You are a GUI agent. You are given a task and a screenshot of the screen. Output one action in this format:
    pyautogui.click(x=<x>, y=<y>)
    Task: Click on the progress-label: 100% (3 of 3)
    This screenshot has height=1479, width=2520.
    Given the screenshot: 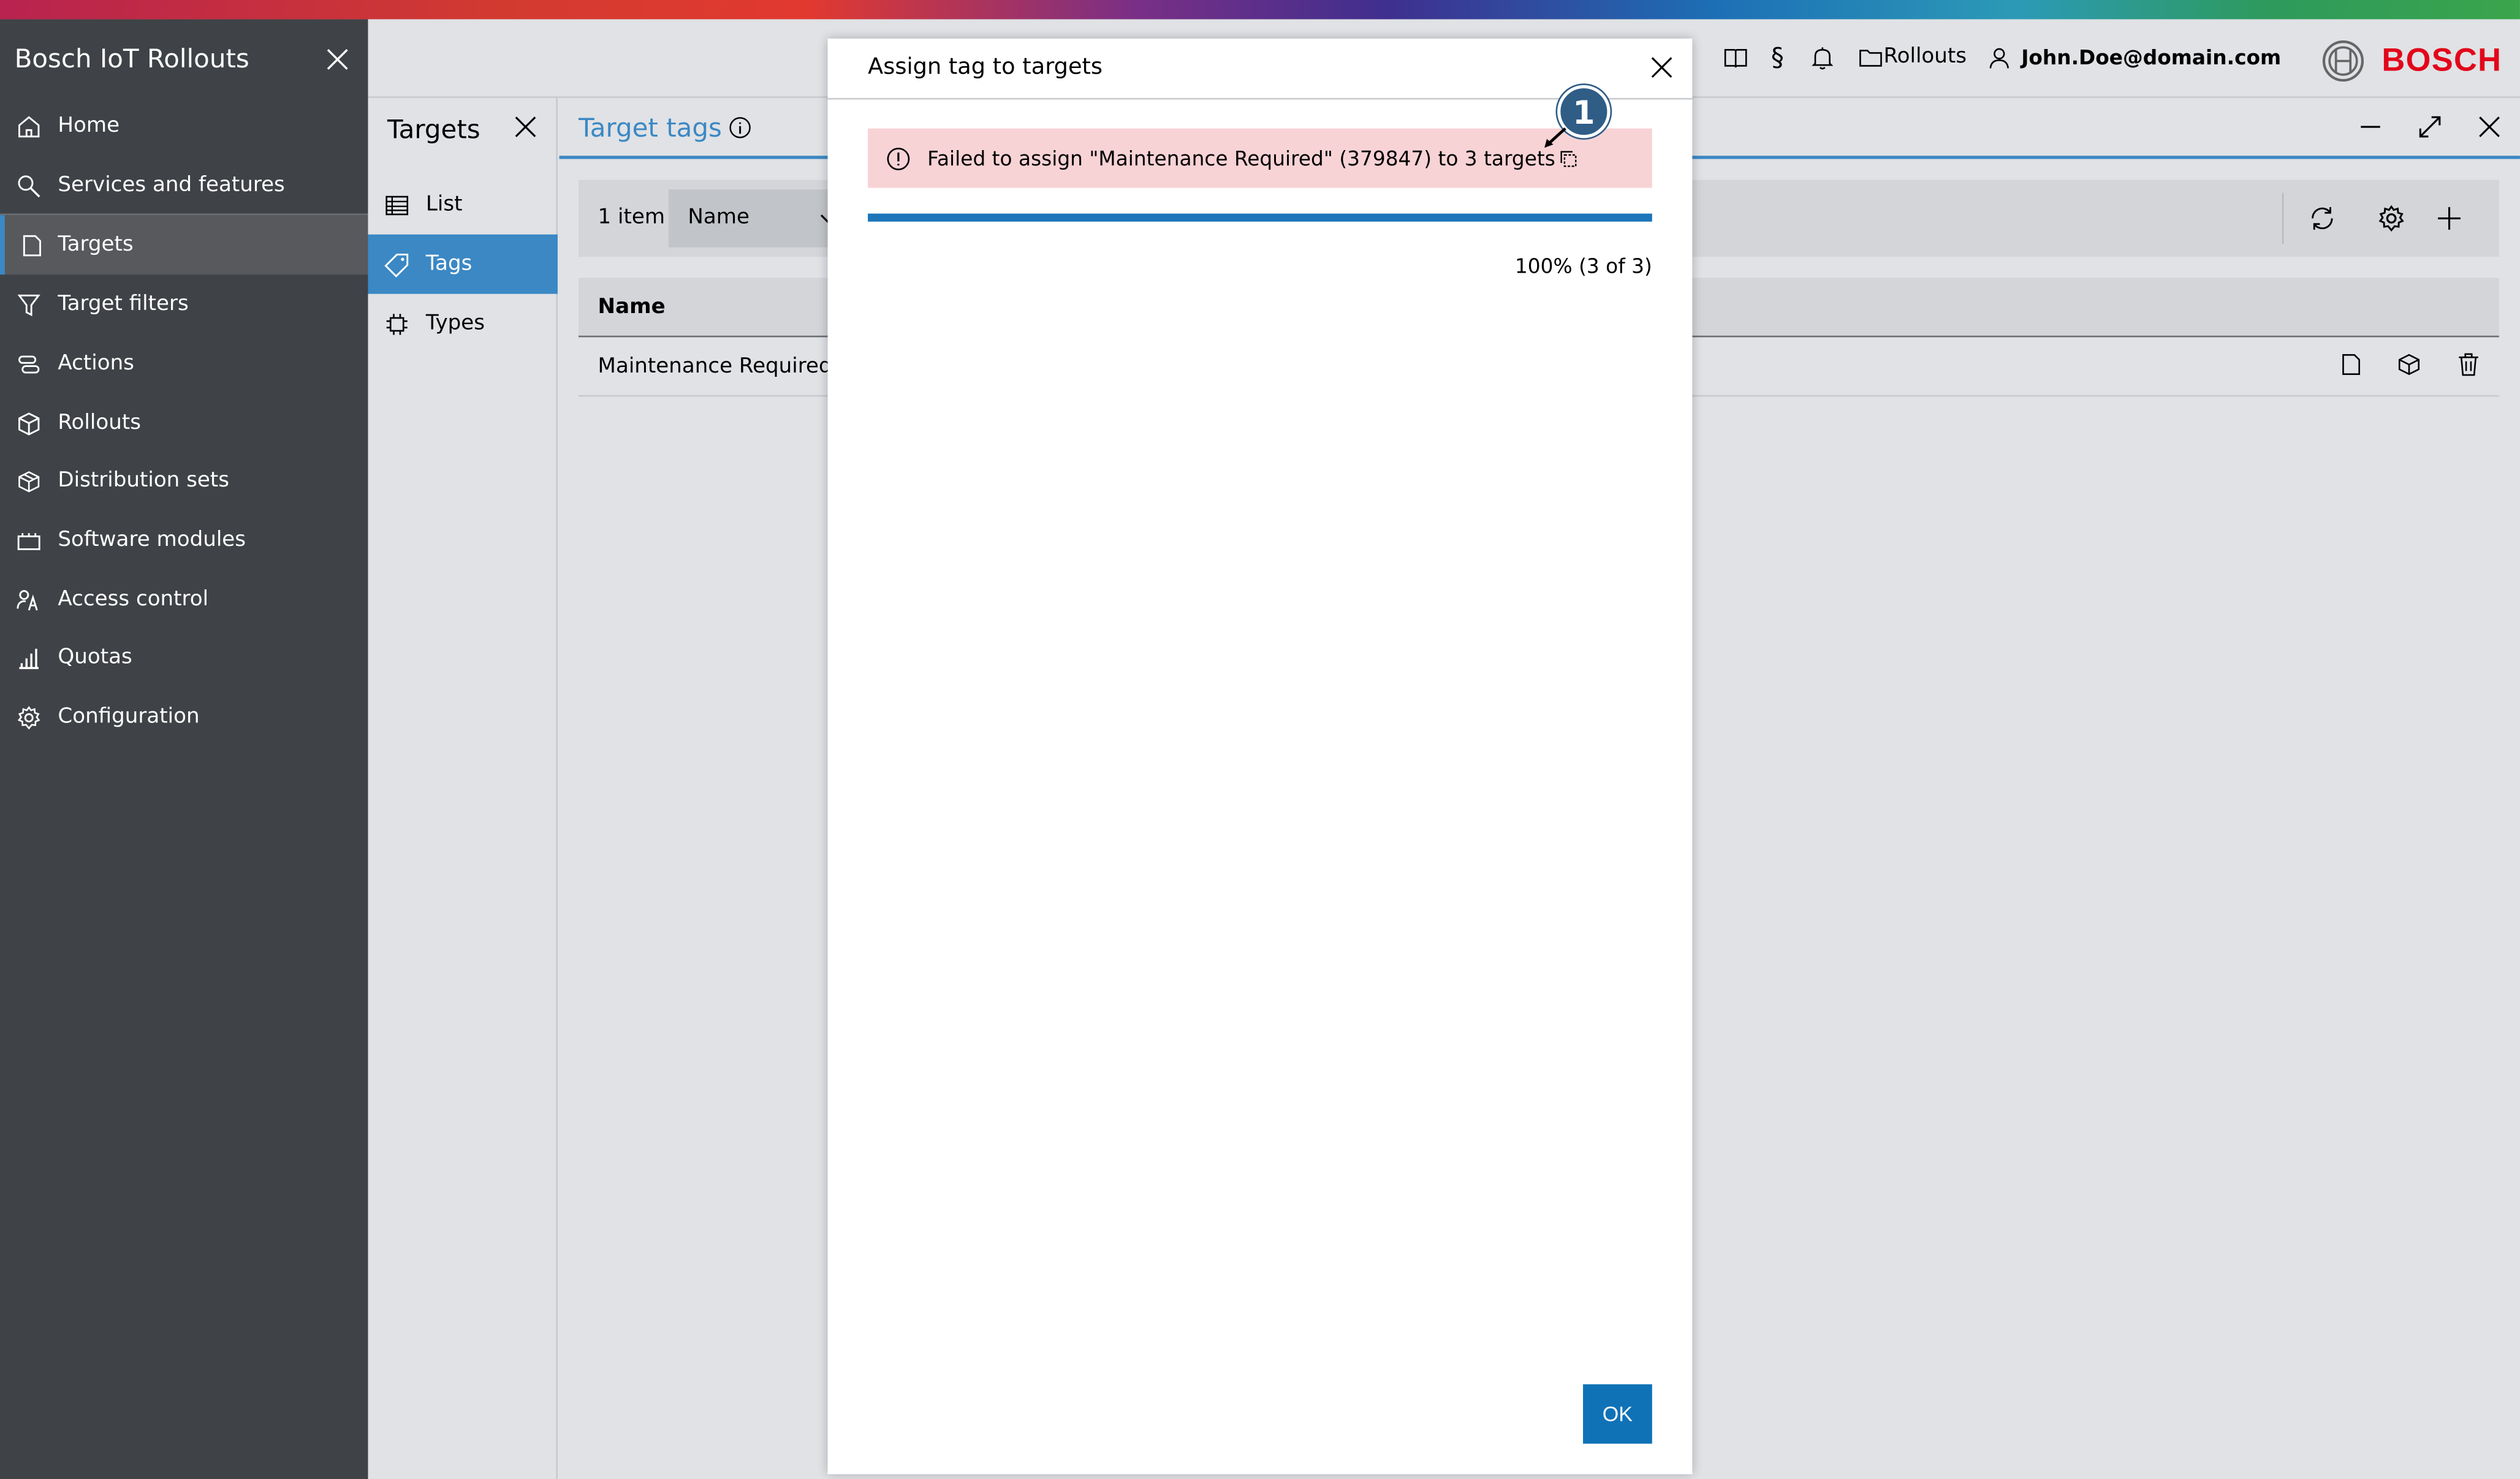 What is the action you would take?
    pyautogui.click(x=1583, y=266)
    